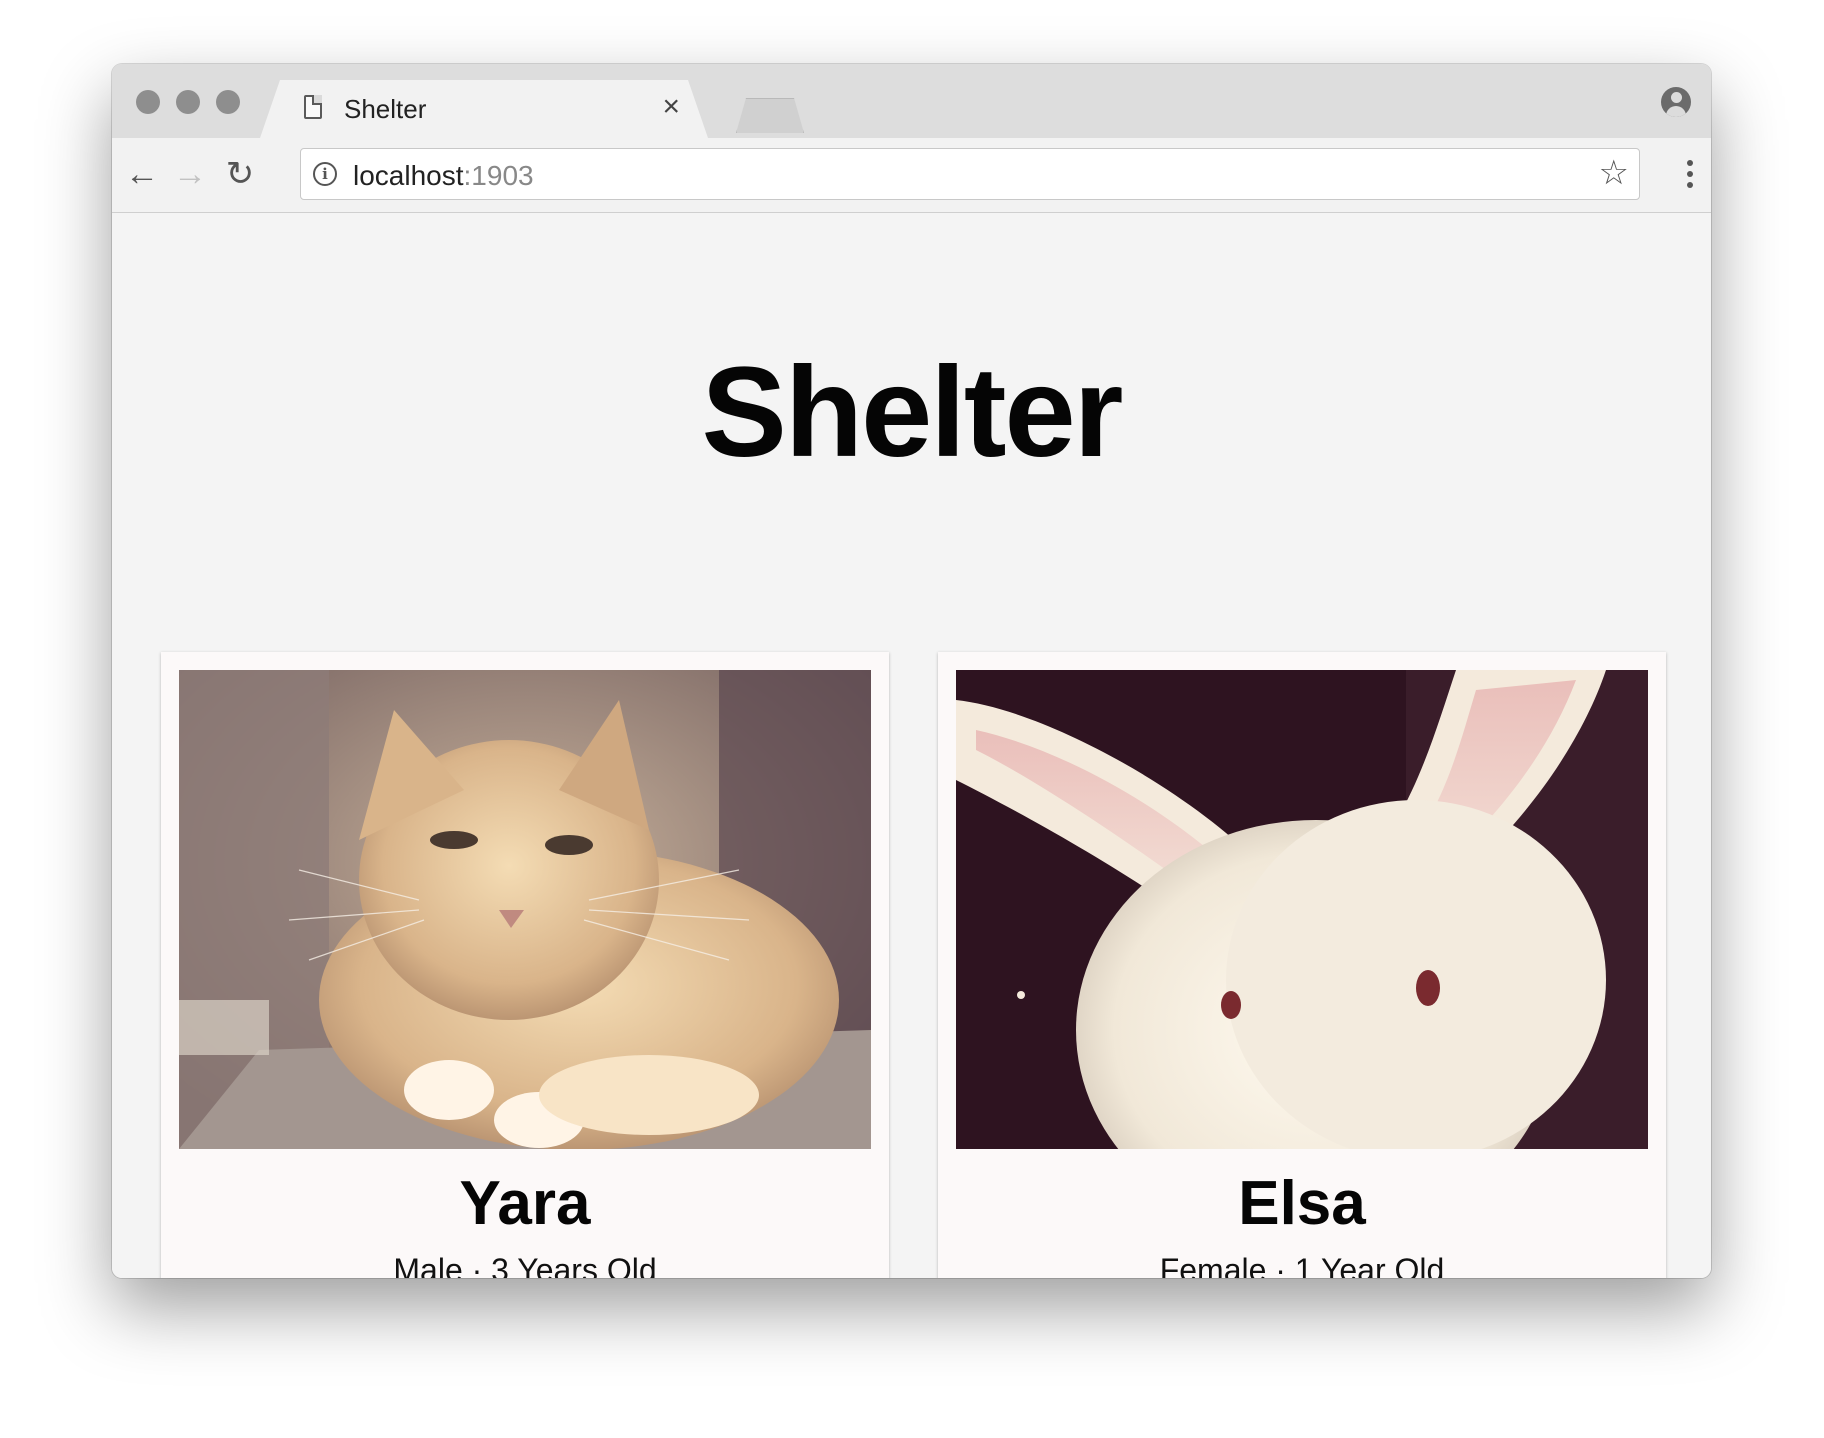  Describe the element at coordinates (1614, 173) in the screenshot. I see `bookmark-star-icon: ☆` at that location.